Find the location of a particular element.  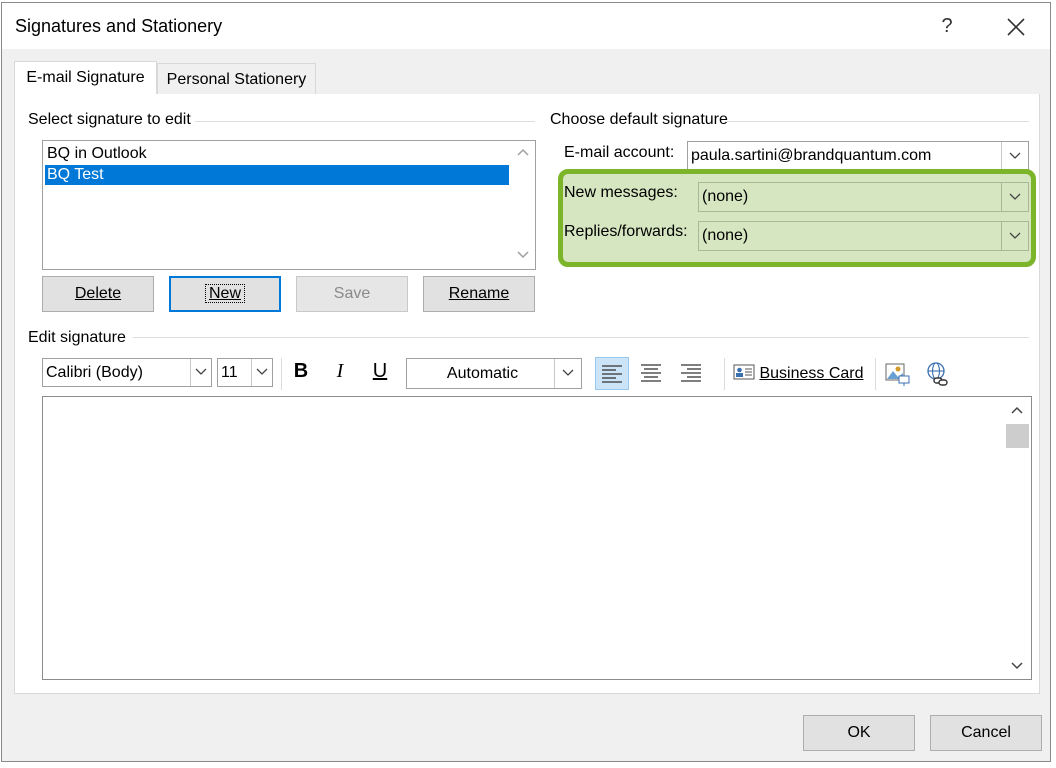

tab-personal-stationery-label: Personal Stationery is located at coordinates (236, 79).